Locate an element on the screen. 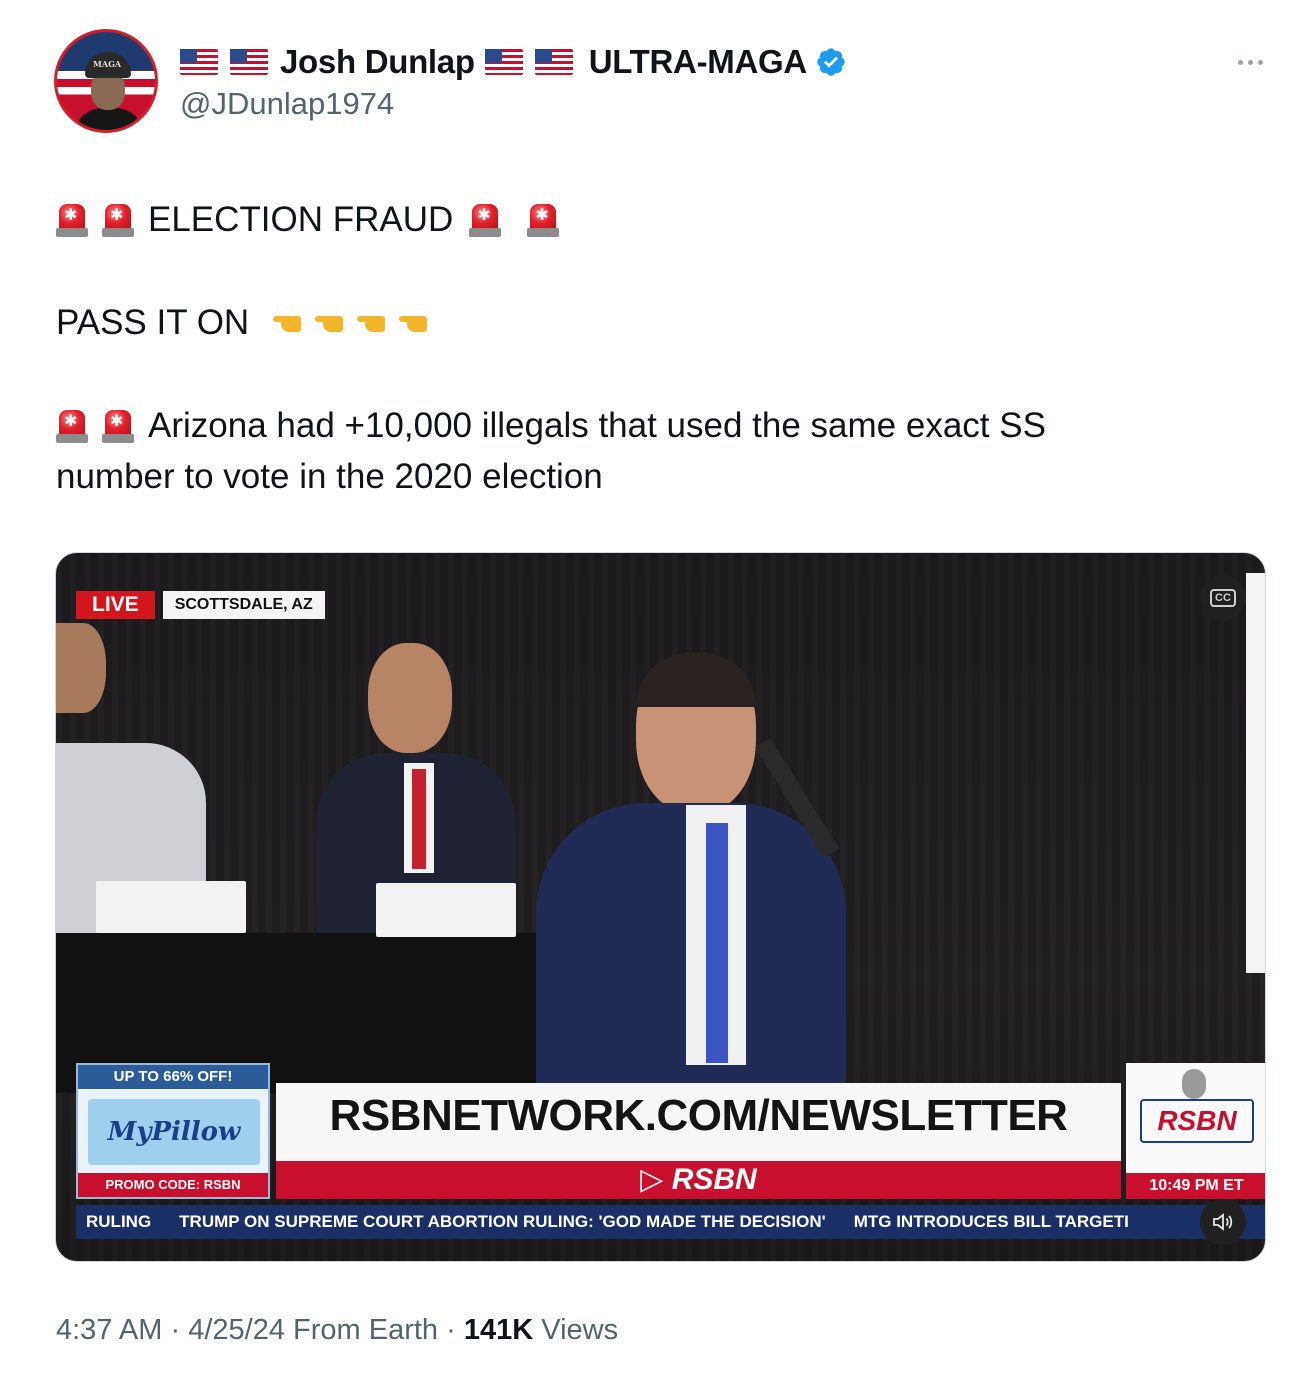 The image size is (1314, 1382). views-count: 141K is located at coordinates (498, 1330).